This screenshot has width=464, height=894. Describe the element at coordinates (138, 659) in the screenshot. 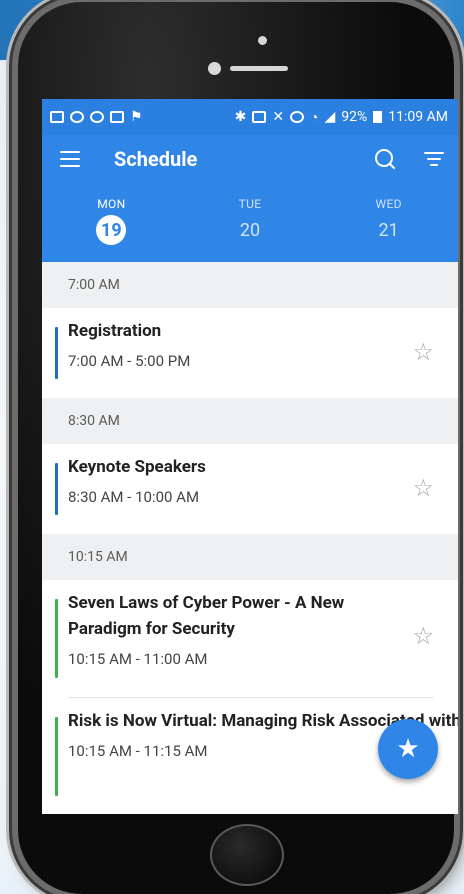

I see `session-time: 10:15 AM - 11:00 AM` at that location.